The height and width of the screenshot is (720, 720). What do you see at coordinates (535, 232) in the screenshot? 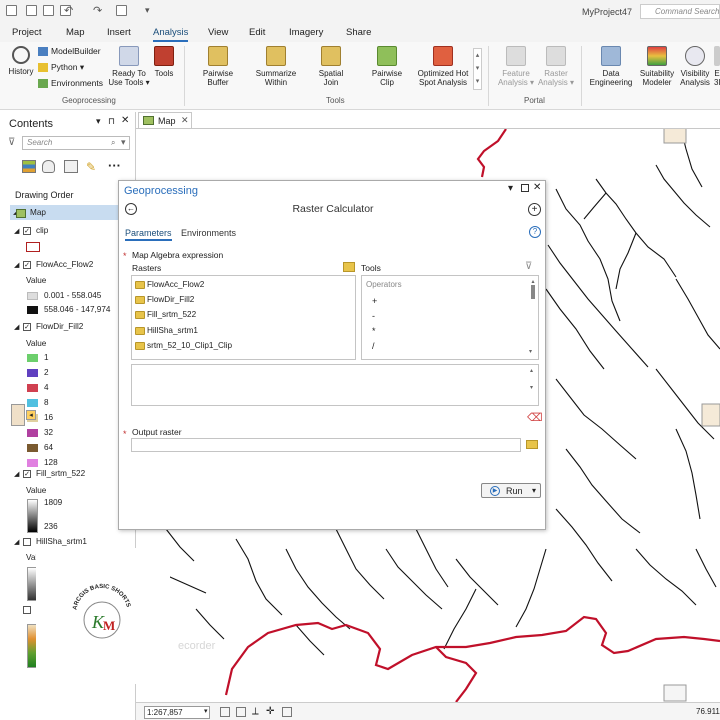
I see `help-icon: ?` at bounding box center [535, 232].